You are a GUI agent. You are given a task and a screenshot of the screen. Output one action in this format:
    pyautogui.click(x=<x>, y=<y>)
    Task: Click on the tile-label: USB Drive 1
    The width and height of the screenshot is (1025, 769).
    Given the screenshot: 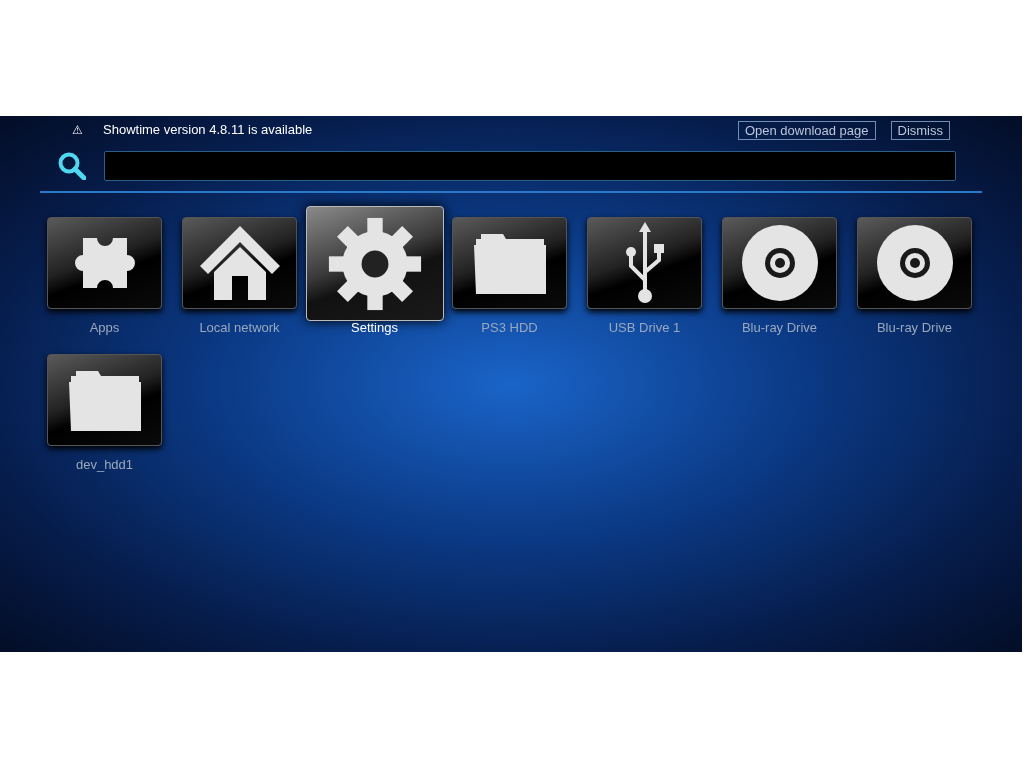 What is the action you would take?
    pyautogui.click(x=644, y=328)
    